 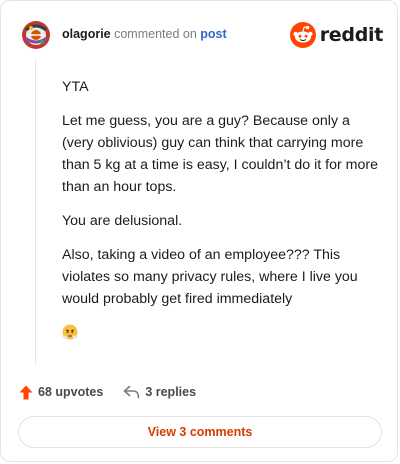 I want to click on avatar-image, so click(x=36, y=35).